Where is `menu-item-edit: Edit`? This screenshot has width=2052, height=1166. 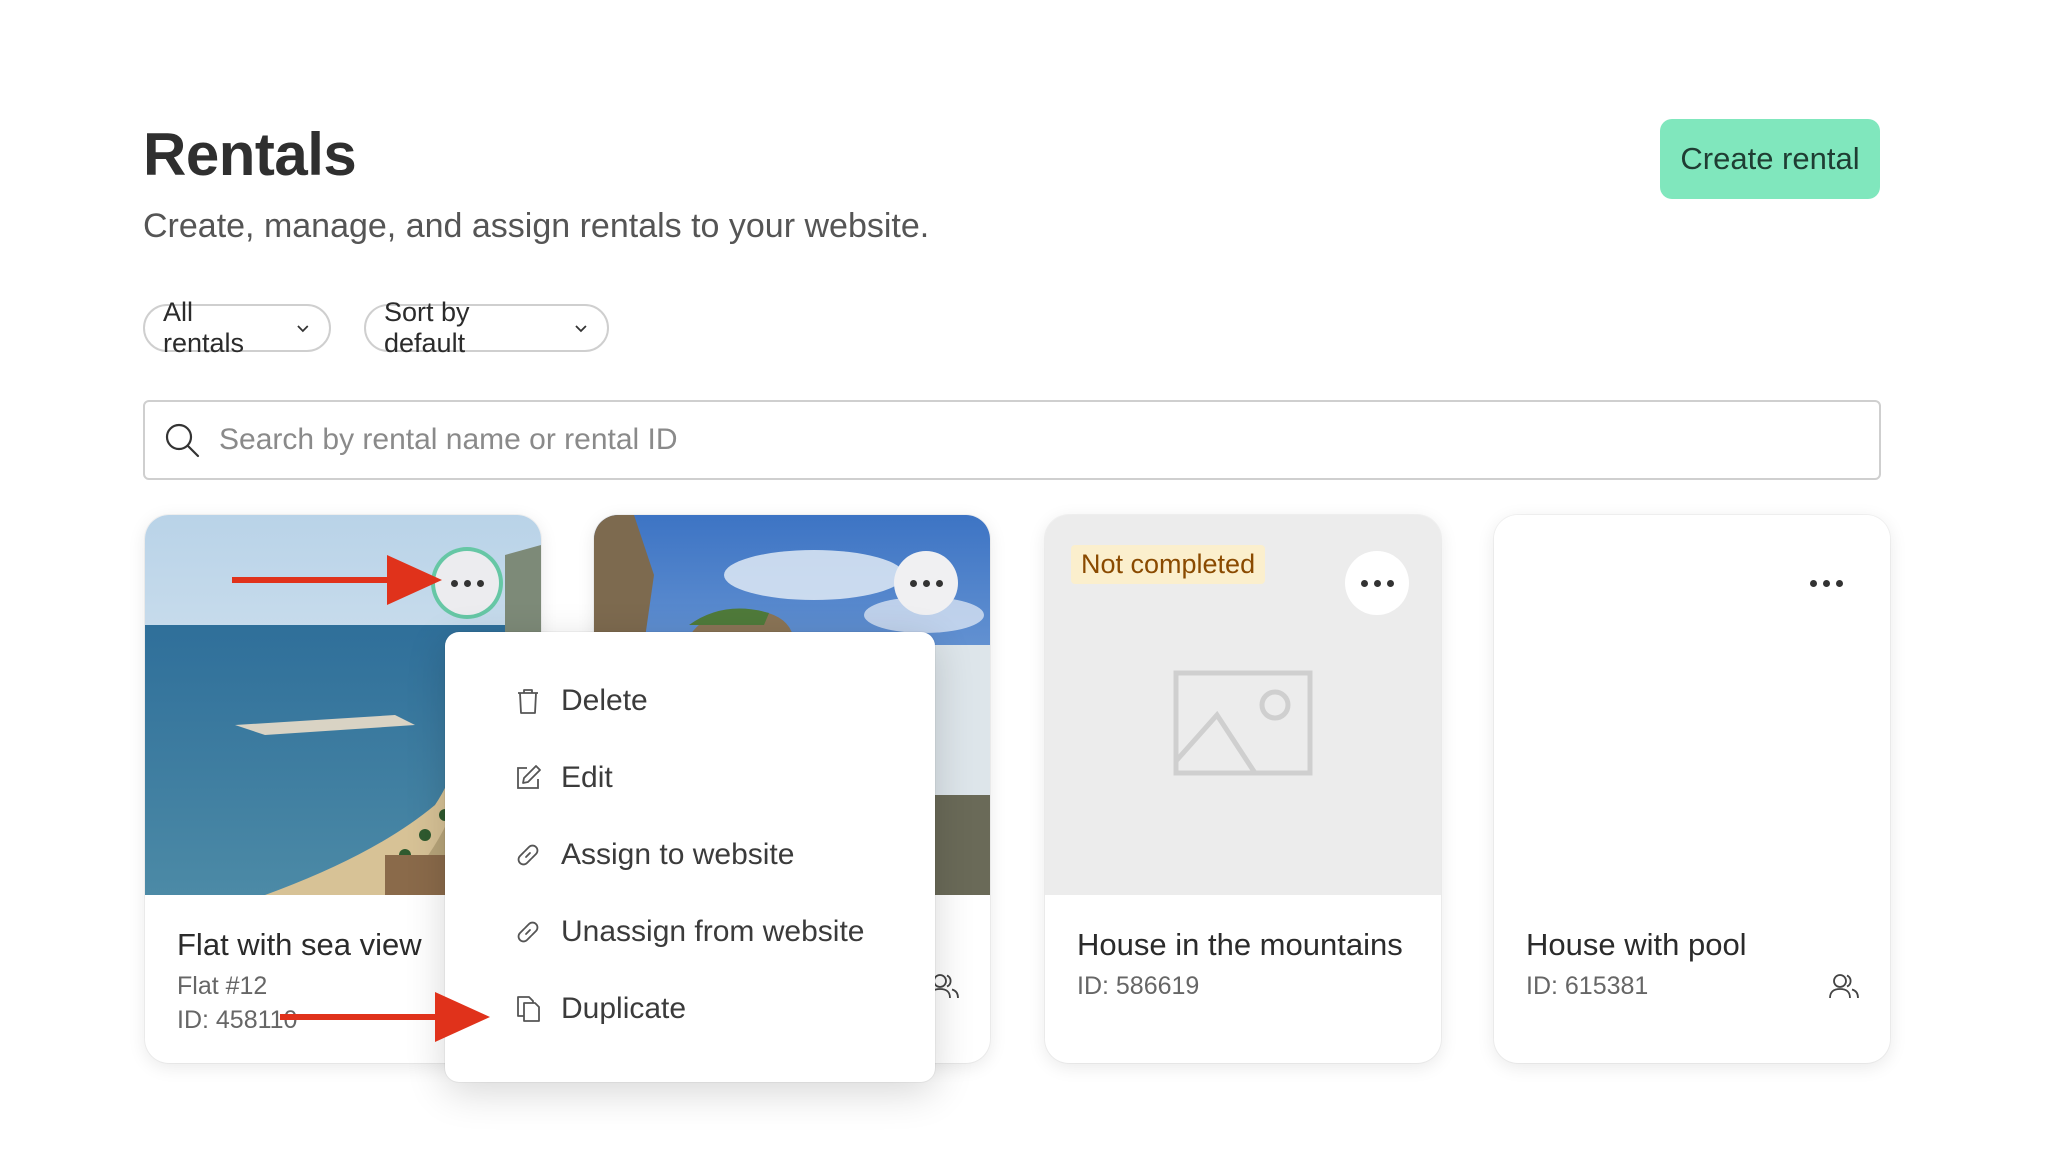
menu-item-edit: Edit is located at coordinates (690, 777).